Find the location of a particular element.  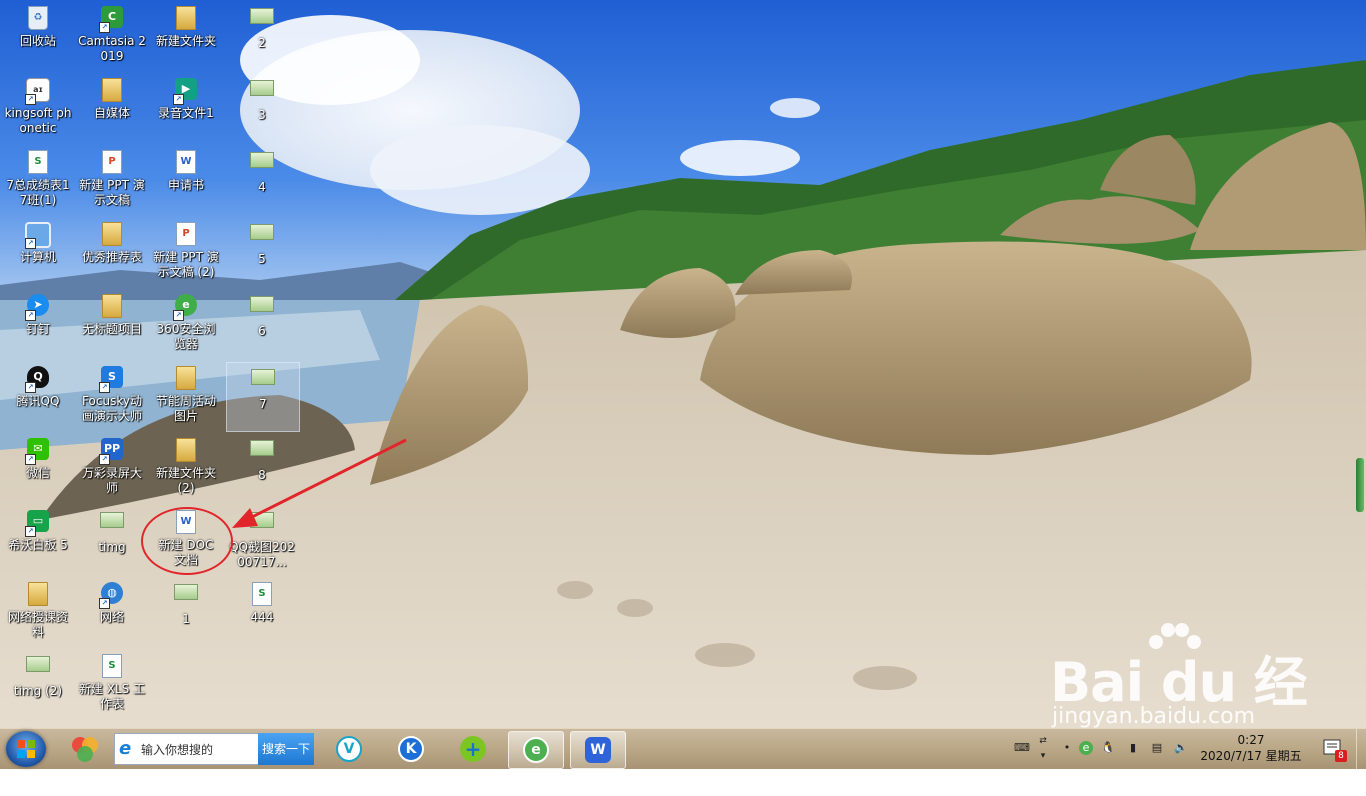

desktop-icon-11: 4 is located at coordinates (262, 180).